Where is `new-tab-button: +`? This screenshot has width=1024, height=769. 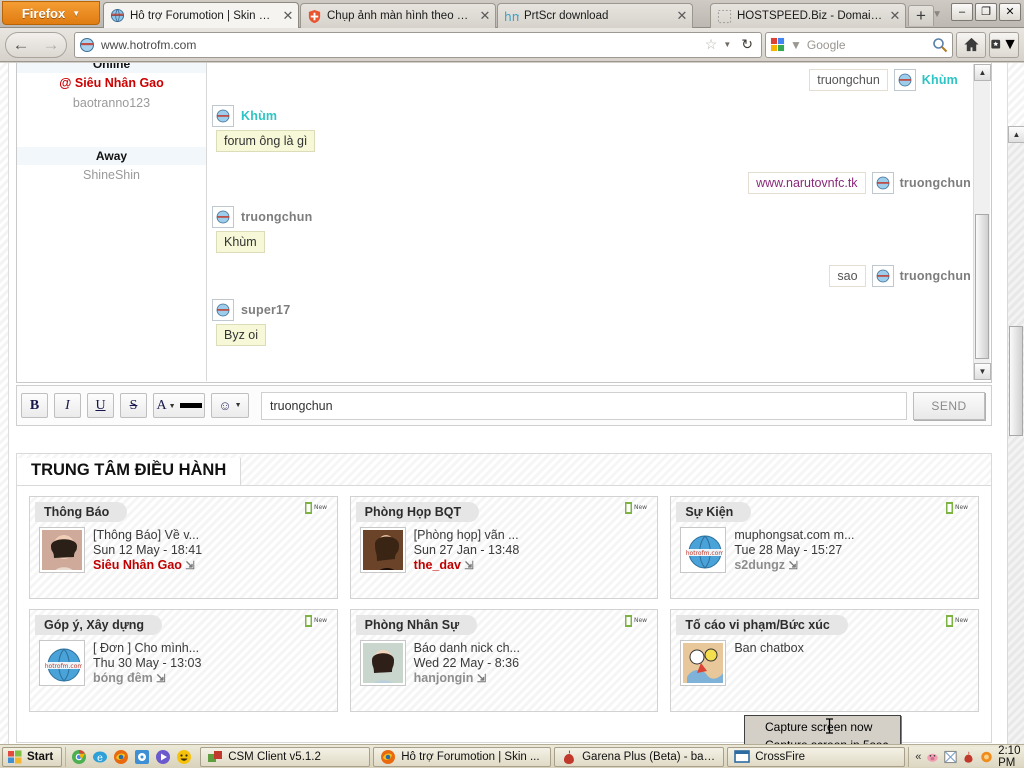 new-tab-button: + is located at coordinates (921, 15).